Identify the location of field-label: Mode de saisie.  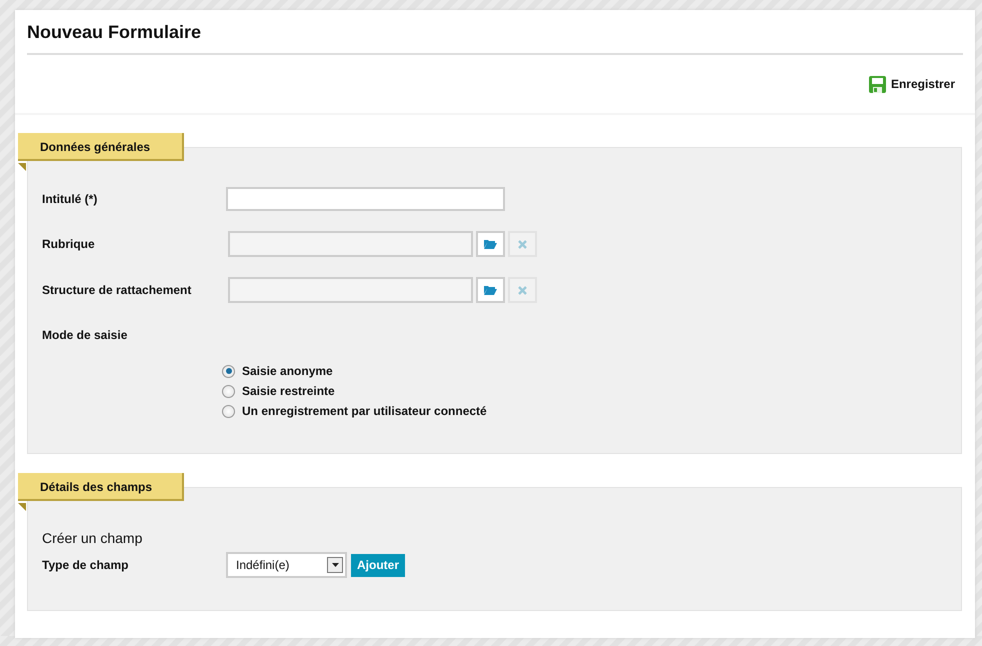
(85, 335).